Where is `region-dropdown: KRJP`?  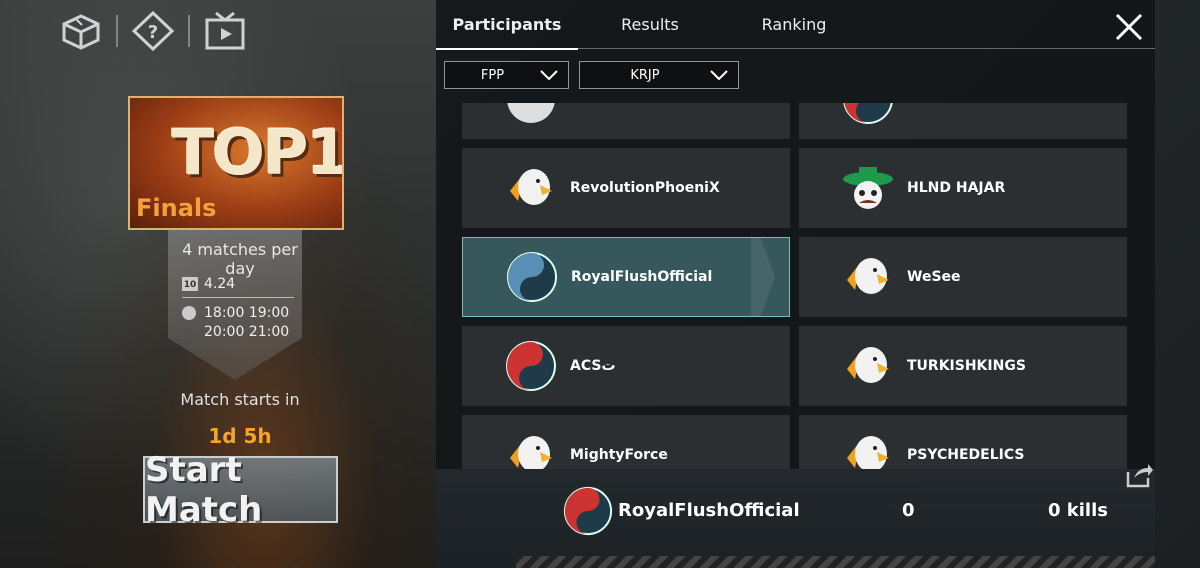 region-dropdown: KRJP is located at coordinates (659, 75).